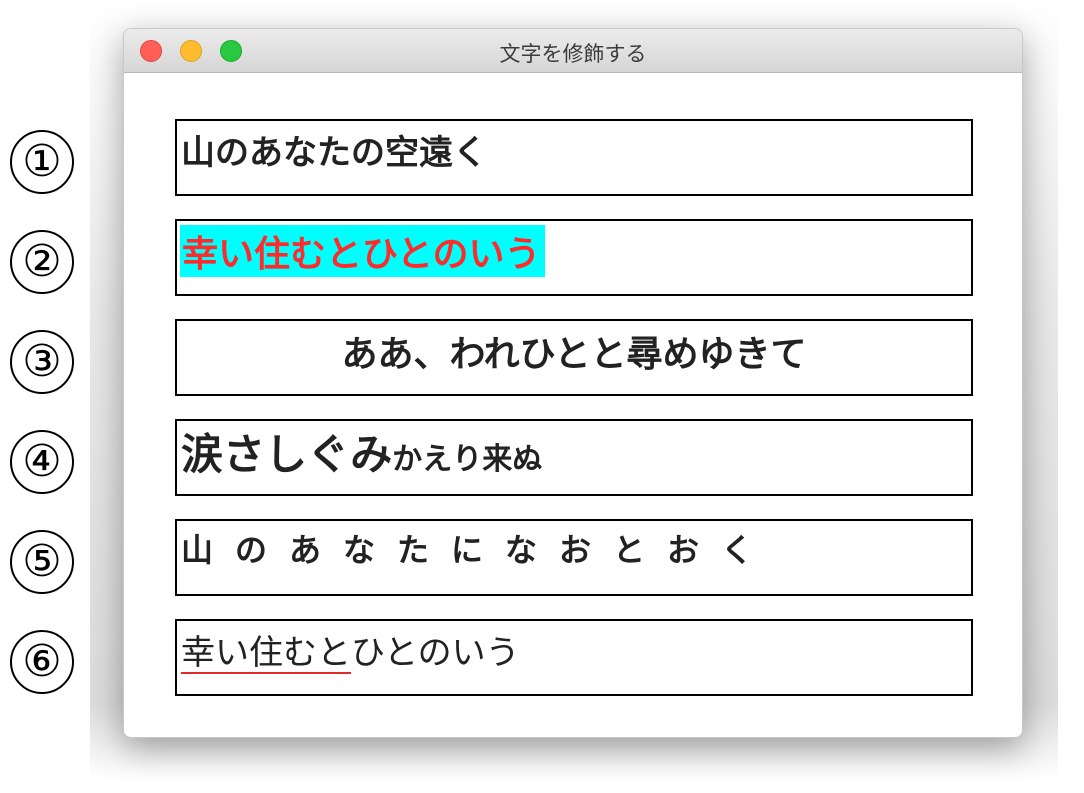 This screenshot has width=1084, height=793. Describe the element at coordinates (287, 454) in the screenshot. I see `text-row-4-large: 涙さしぐみ` at that location.